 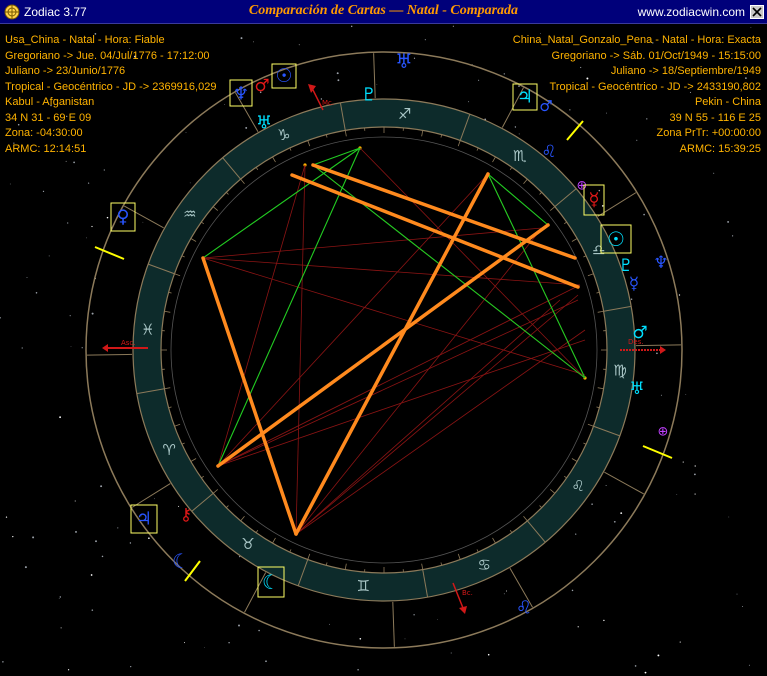 What do you see at coordinates (757, 12) in the screenshot?
I see `close-button` at bounding box center [757, 12].